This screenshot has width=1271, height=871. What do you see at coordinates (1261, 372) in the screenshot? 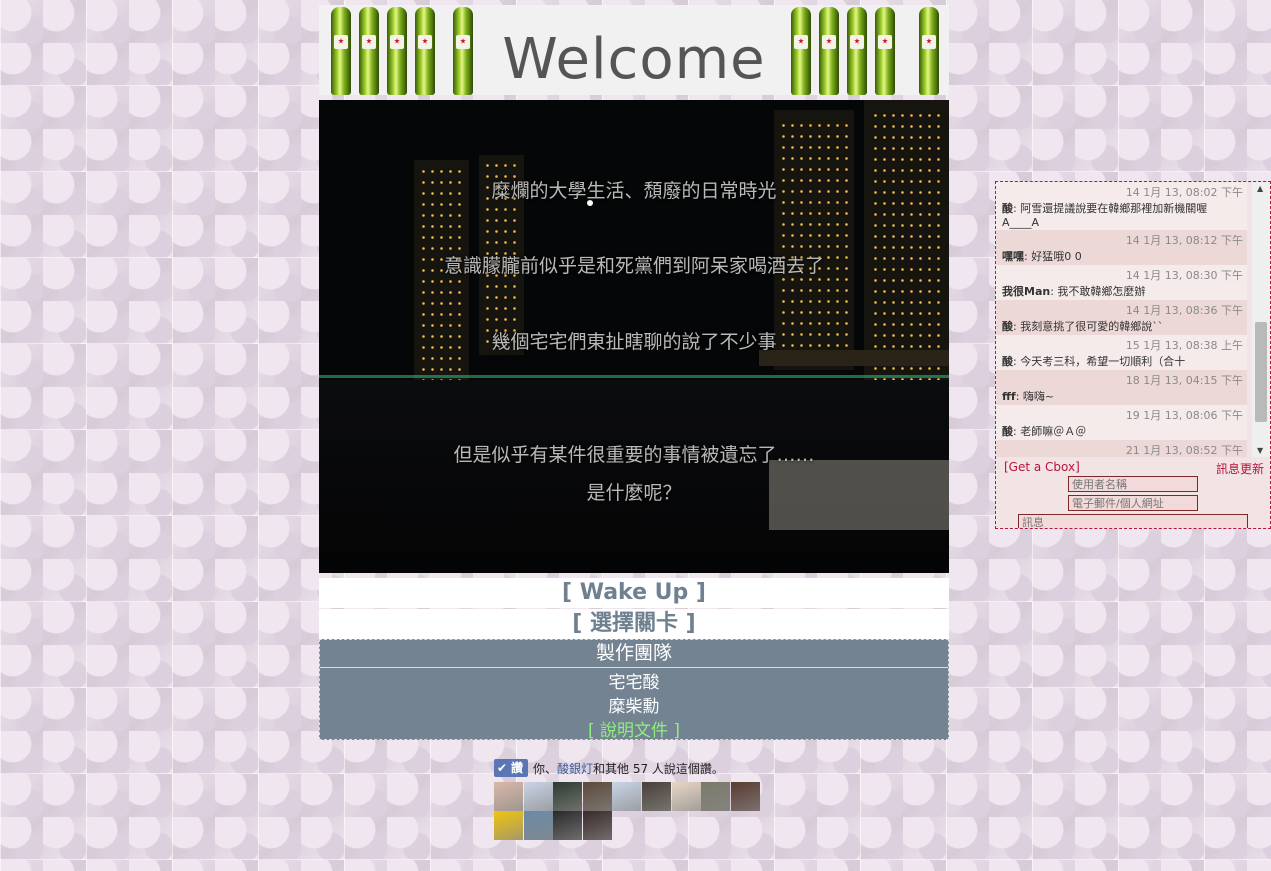
I see `scroll-thumb` at bounding box center [1261, 372].